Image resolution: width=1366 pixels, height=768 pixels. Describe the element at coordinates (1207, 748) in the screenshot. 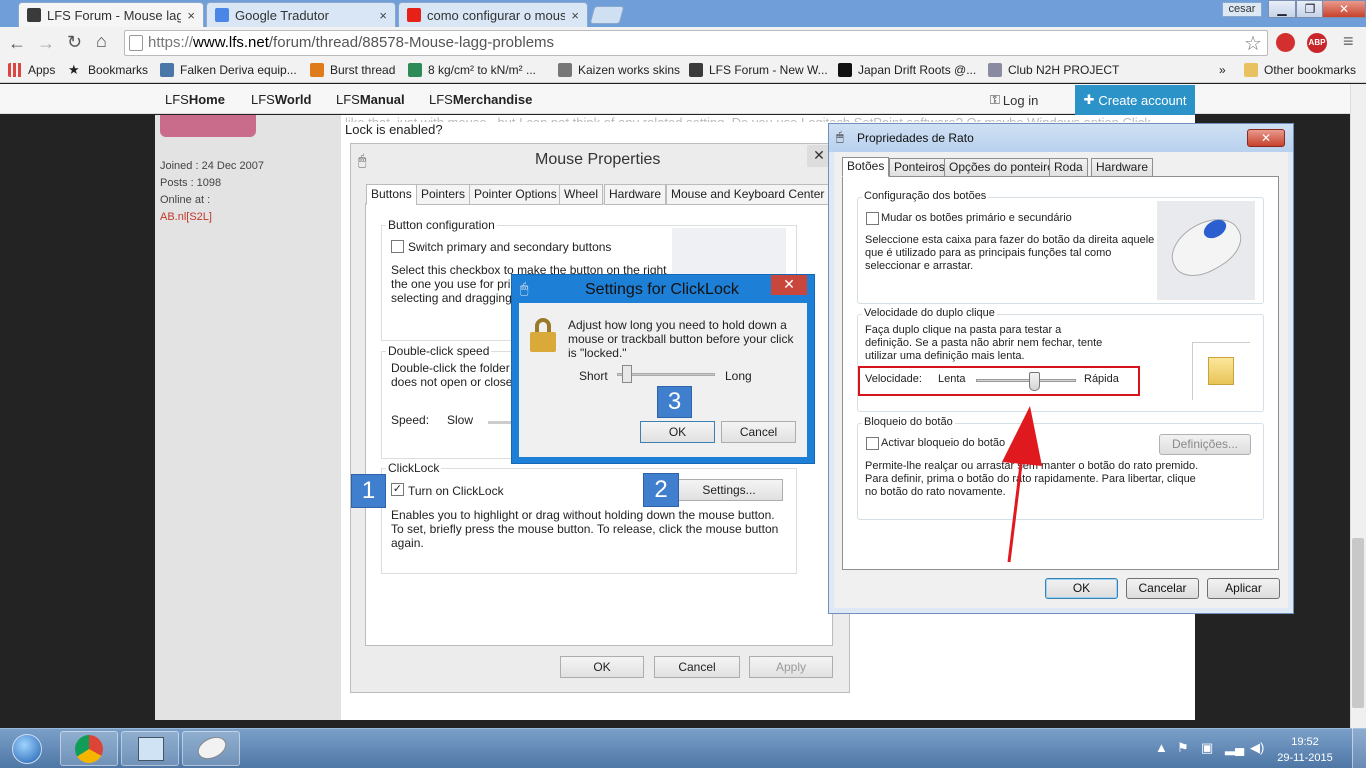

I see `device-icon: ▣` at that location.